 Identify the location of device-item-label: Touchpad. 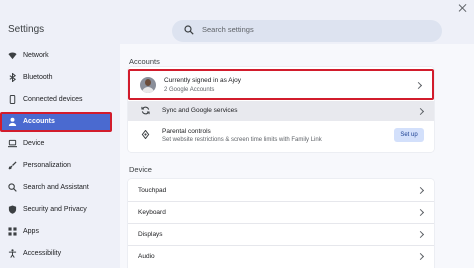
(152, 190).